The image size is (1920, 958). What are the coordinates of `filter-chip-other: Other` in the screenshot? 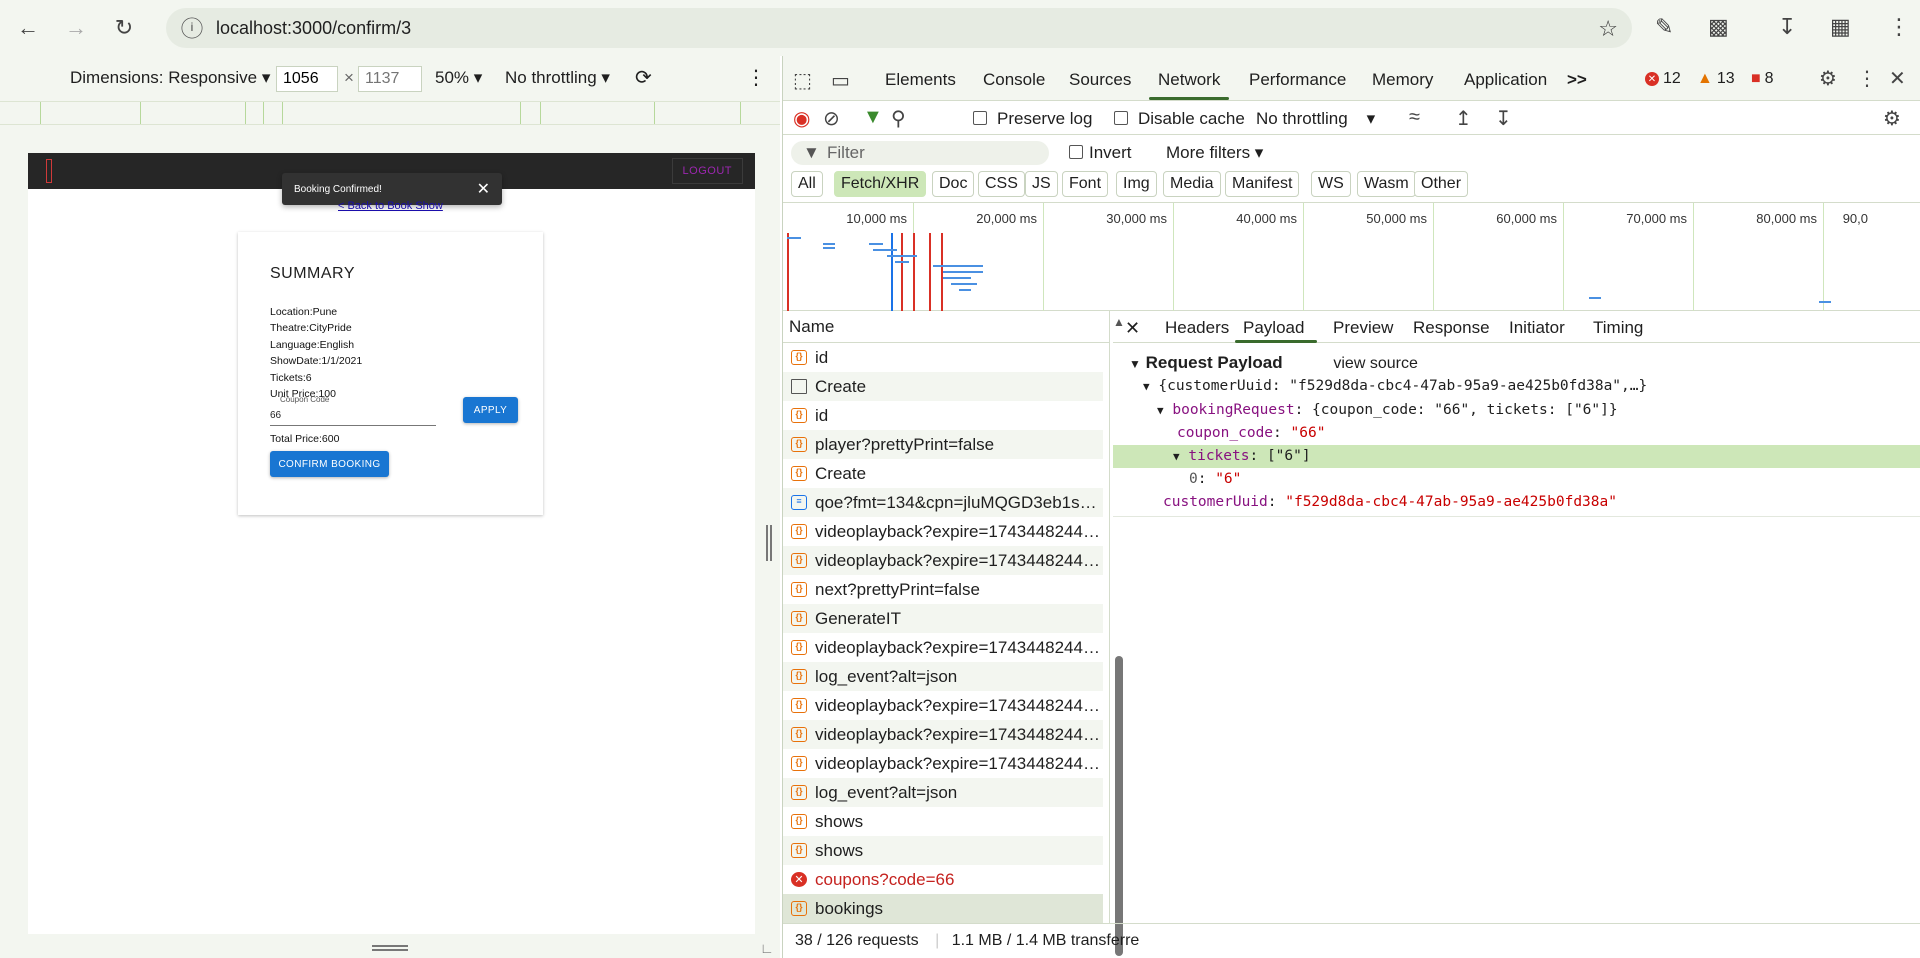 It's located at (1441, 184).